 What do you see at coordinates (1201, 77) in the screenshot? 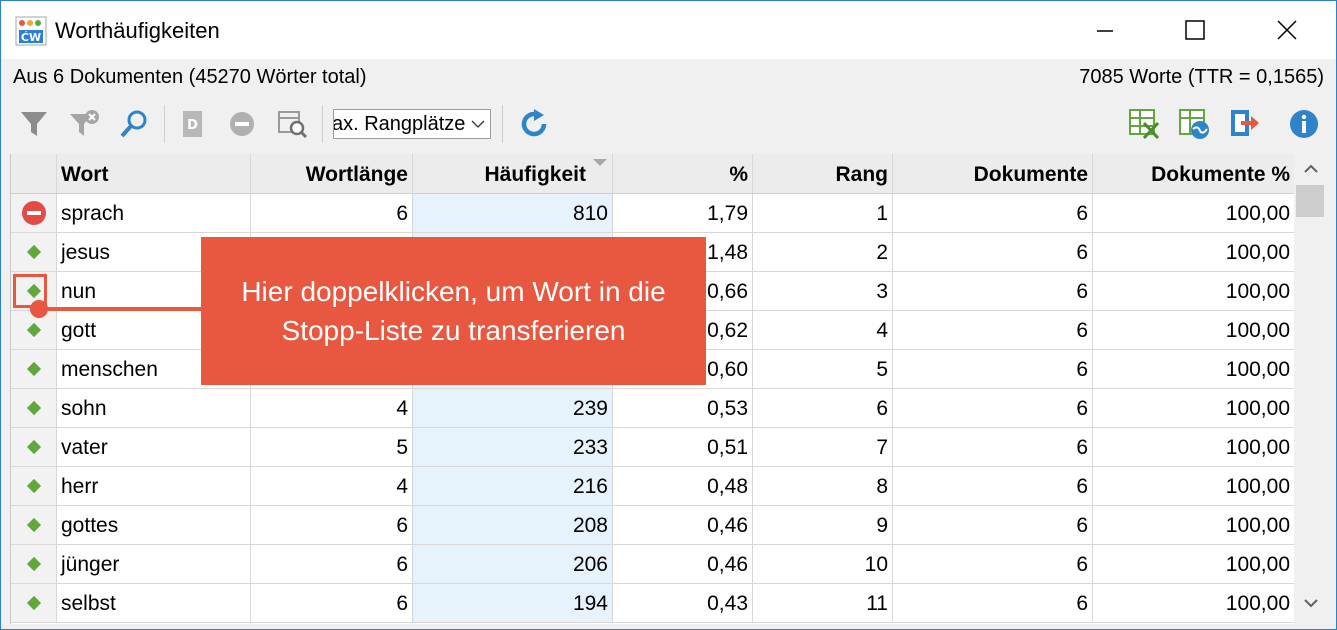
I see `word-count-ttr: 7085 Worte (TTR = 0,1565)` at bounding box center [1201, 77].